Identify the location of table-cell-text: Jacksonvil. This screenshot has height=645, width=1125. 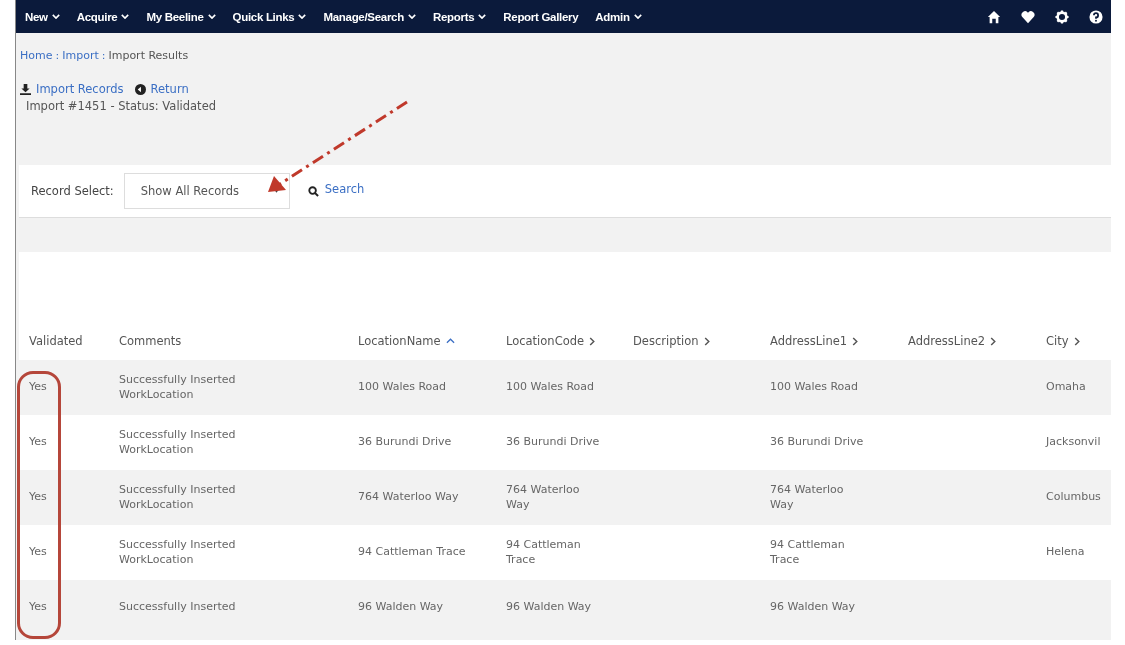
(1074, 442).